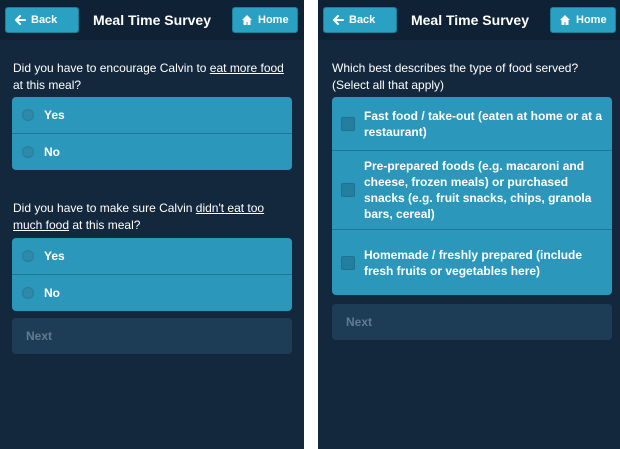 This screenshot has width=620, height=449. I want to click on options-eat-too-much: Yes No, so click(152, 274).